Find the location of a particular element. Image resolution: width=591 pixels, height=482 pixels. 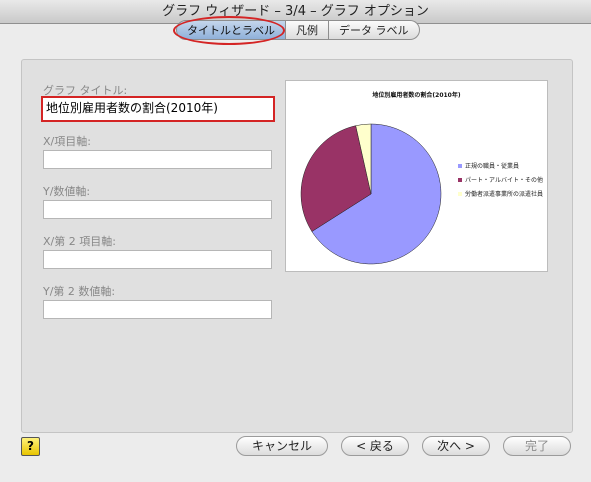

back-button: < 戻る is located at coordinates (375, 446).